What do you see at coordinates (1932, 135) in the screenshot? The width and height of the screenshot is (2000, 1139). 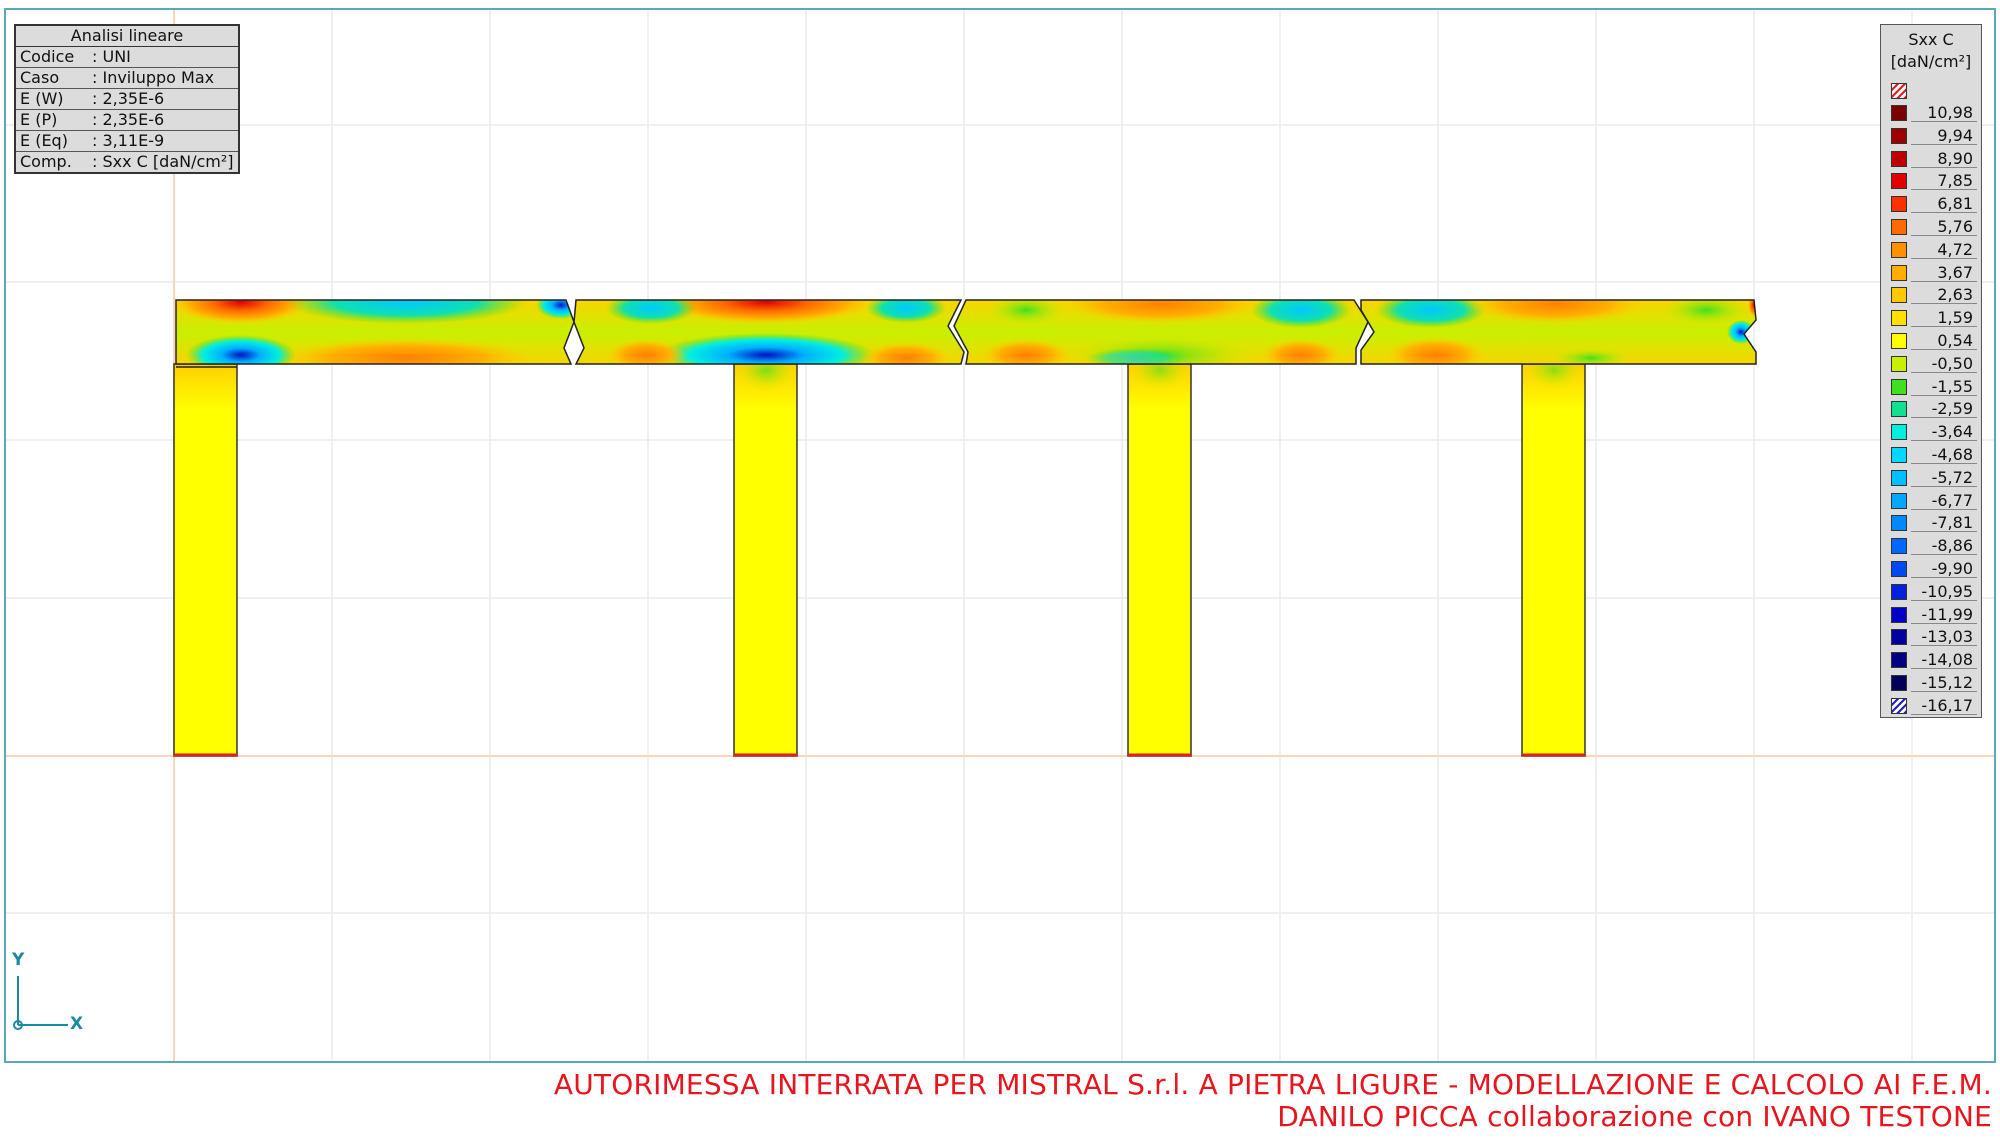 I see `legend-entry: 9,94` at bounding box center [1932, 135].